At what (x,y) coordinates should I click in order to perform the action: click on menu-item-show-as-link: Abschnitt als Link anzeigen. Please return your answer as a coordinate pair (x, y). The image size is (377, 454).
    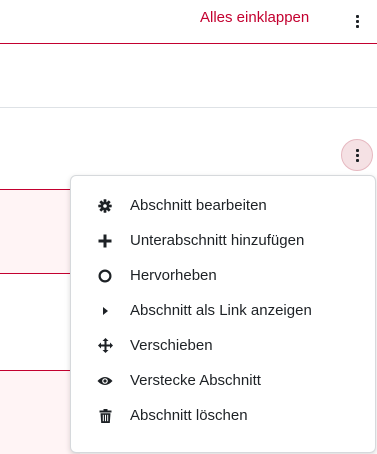
    Looking at the image, I should click on (223, 310).